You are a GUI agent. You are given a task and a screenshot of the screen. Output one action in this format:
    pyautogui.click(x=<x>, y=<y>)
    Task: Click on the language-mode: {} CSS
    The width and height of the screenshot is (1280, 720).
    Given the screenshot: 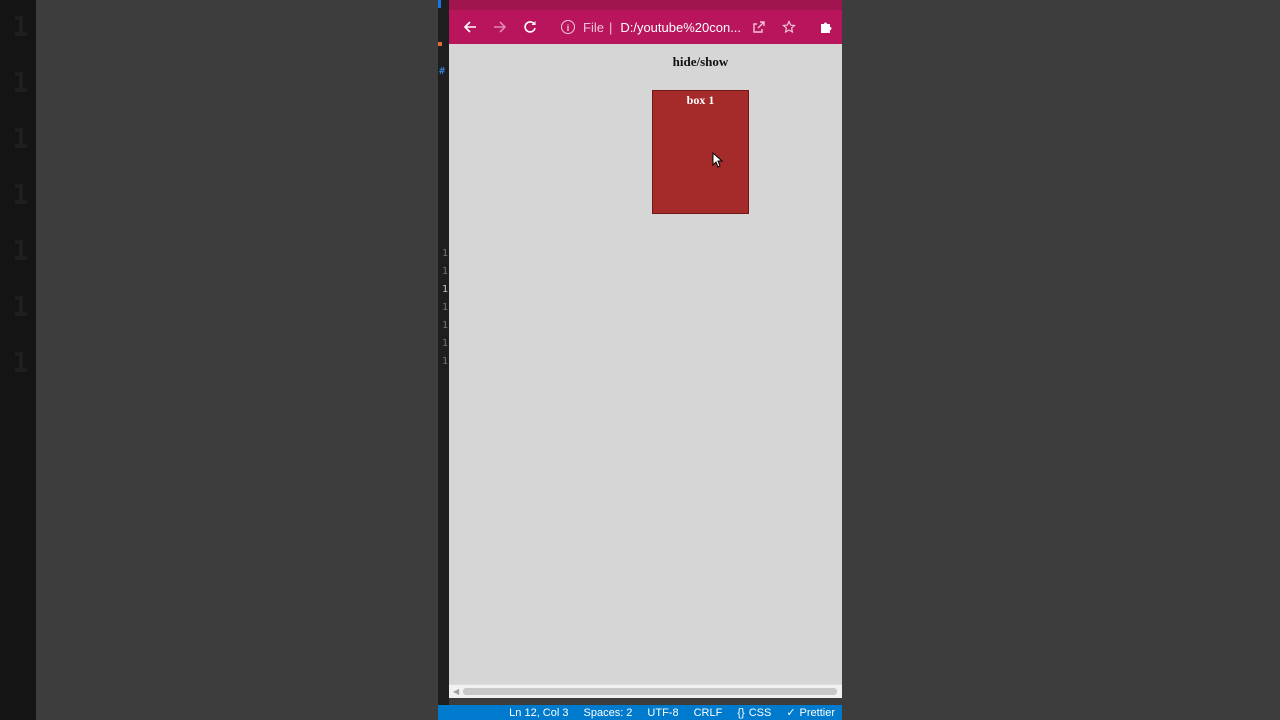 What is the action you would take?
    pyautogui.click(x=754, y=713)
    